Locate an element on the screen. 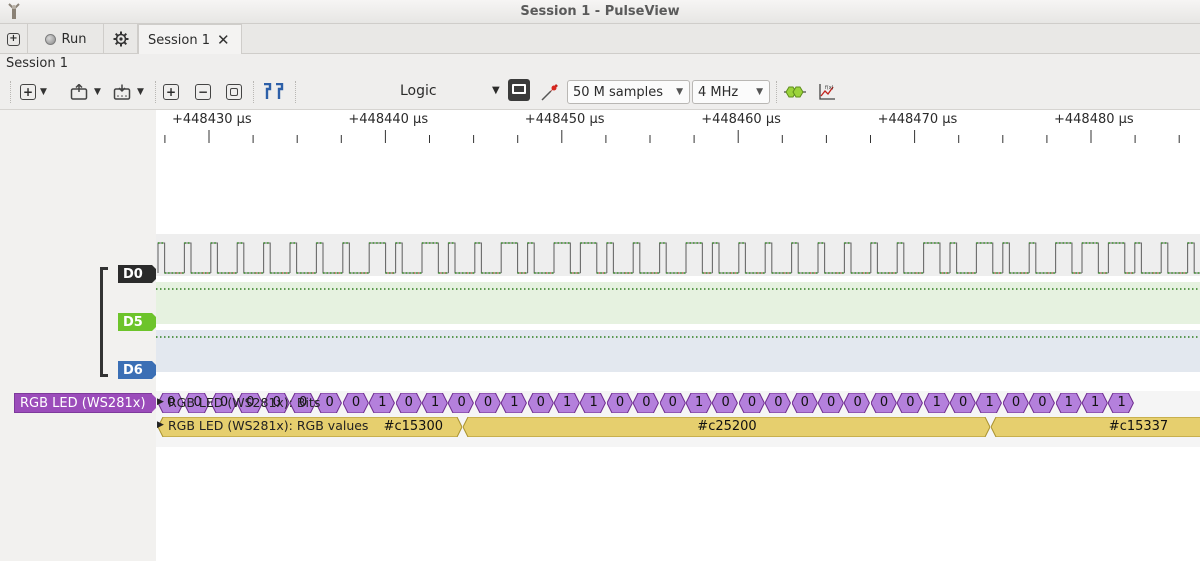  device-selector: Logic is located at coordinates (418, 91).